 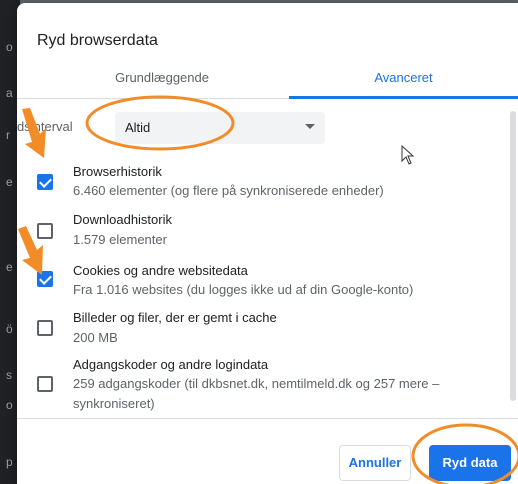 I want to click on option-label: Billeder og filer, der er gemt i cache, so click(x=175, y=317).